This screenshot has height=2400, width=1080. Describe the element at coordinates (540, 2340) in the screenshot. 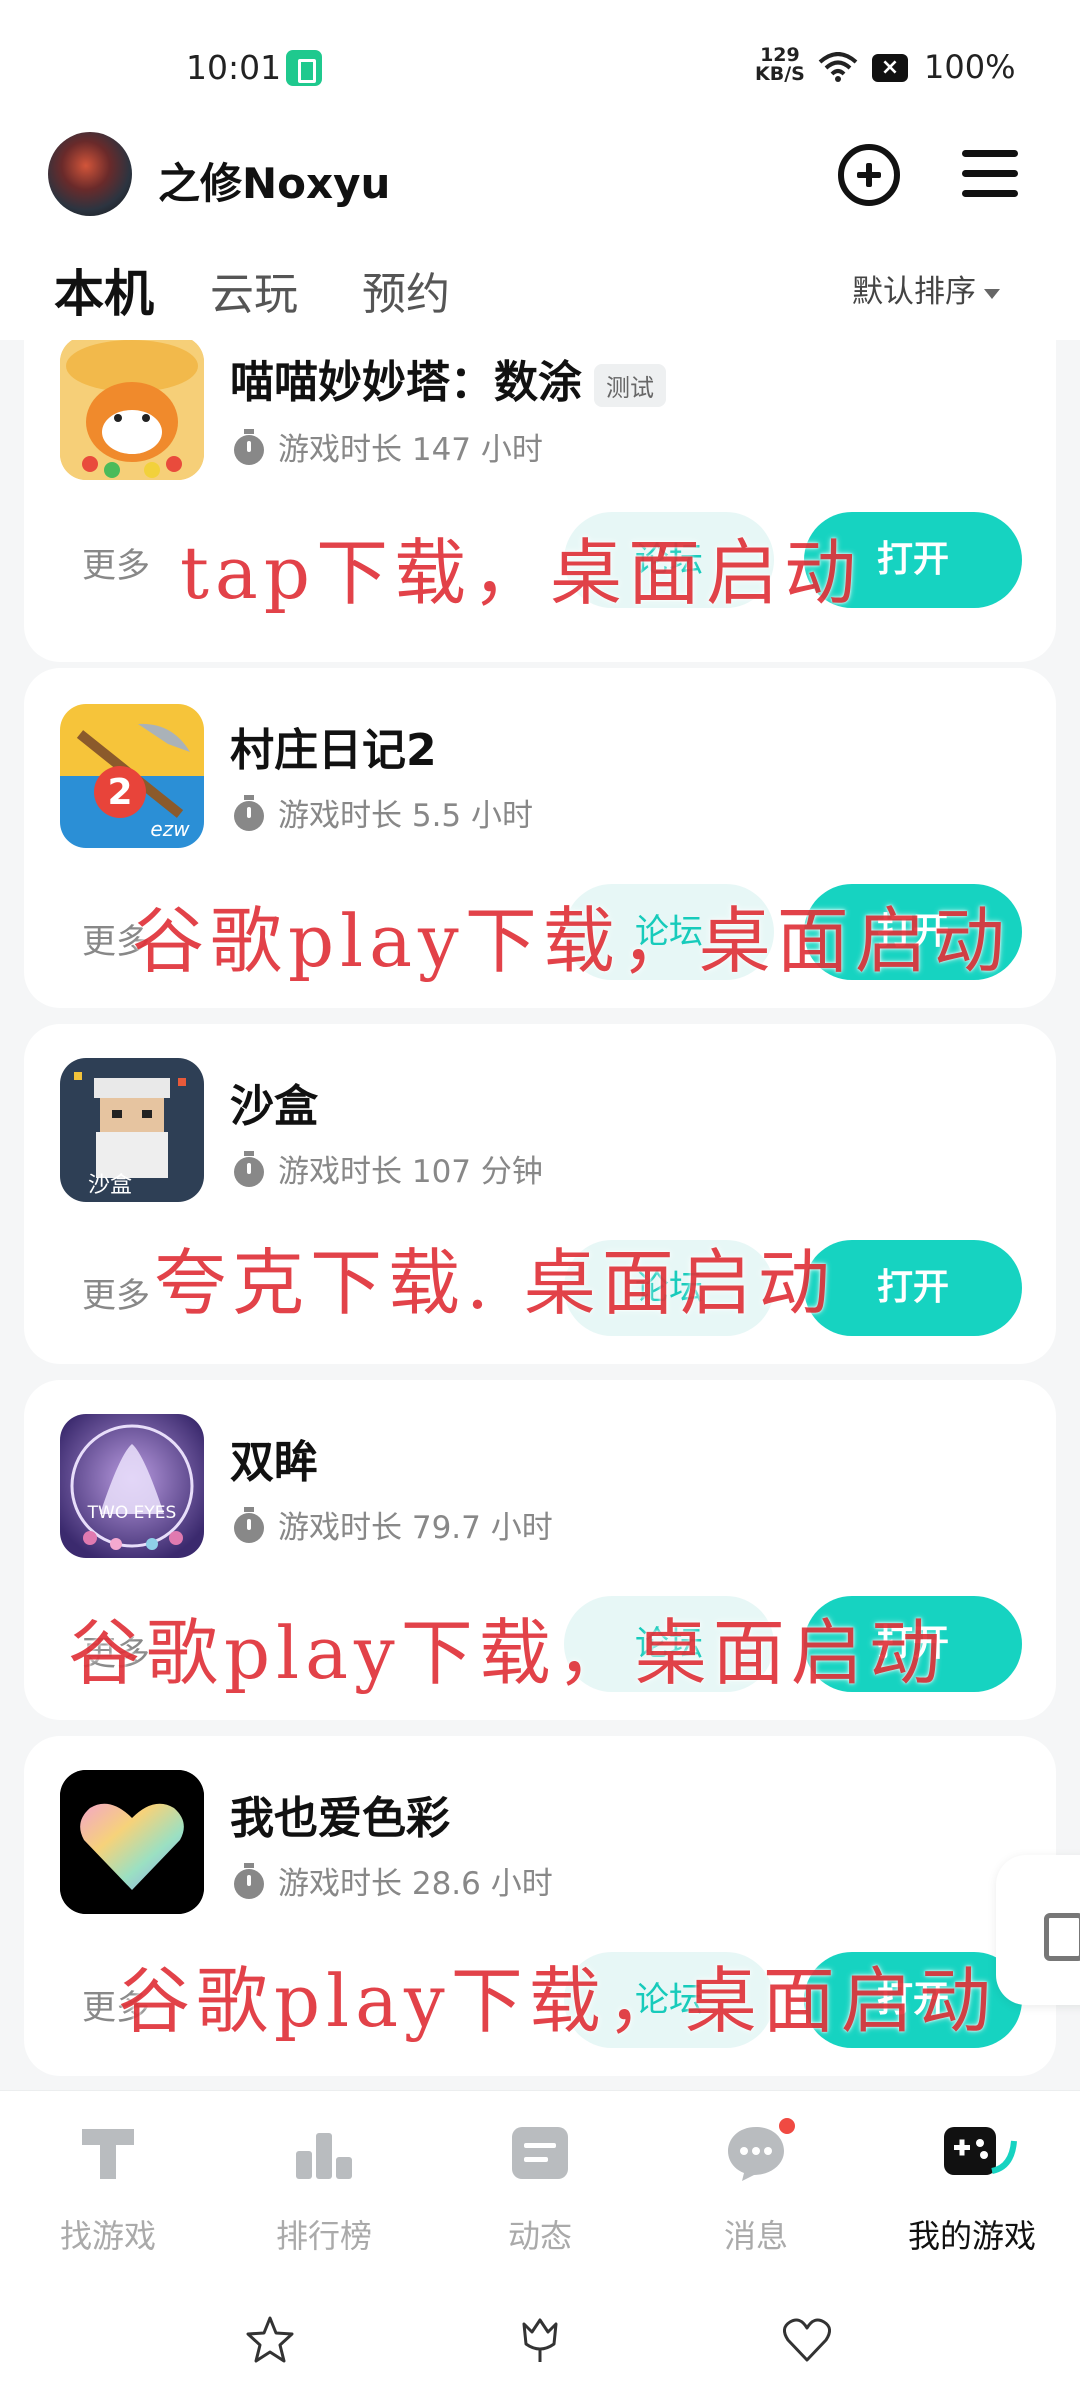

I see `tulip-icon` at that location.